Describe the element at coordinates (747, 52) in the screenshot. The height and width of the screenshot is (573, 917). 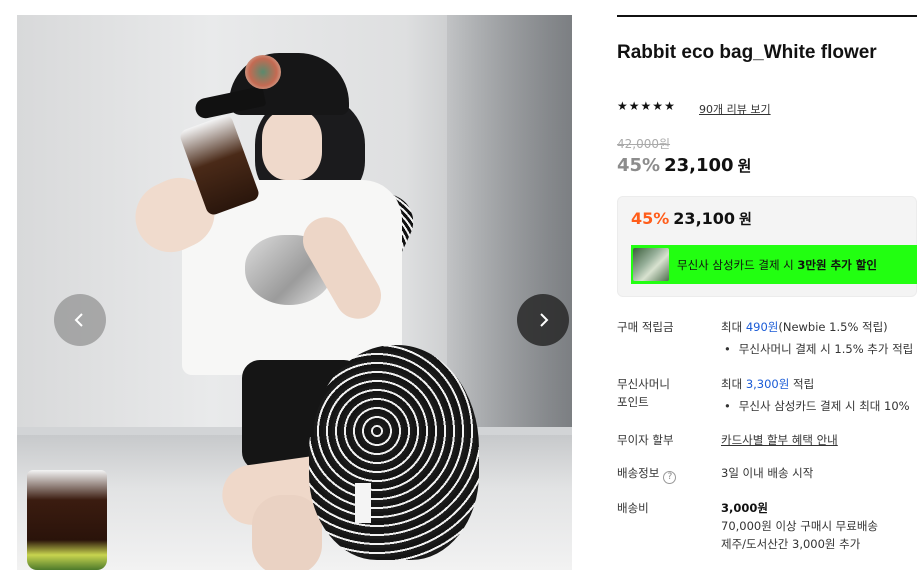
I see `product-title: Rabbit eco bag_White flower` at that location.